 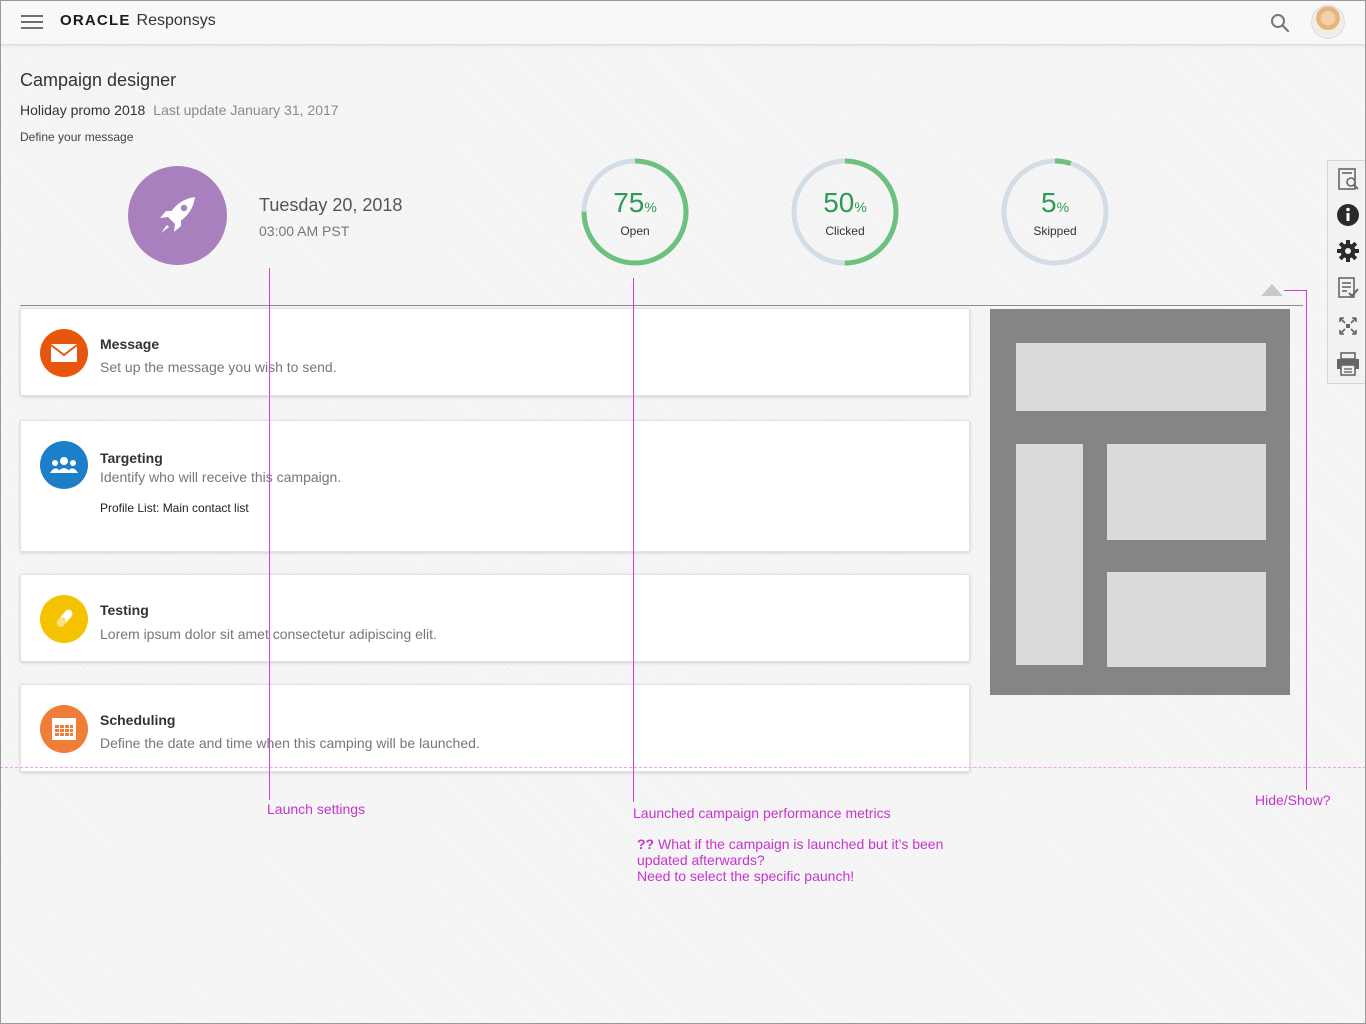 I want to click on step-description: Identify who will receive this campaign., so click(x=221, y=477).